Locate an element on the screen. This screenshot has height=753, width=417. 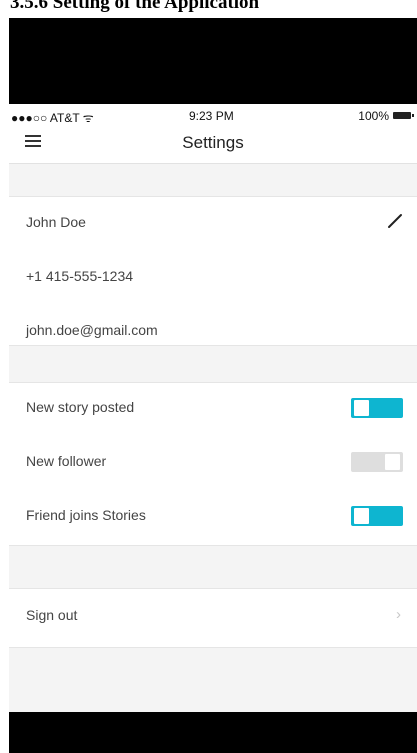
document-caption: 3.5.6 Setting of the Application is located at coordinates (208, 9).